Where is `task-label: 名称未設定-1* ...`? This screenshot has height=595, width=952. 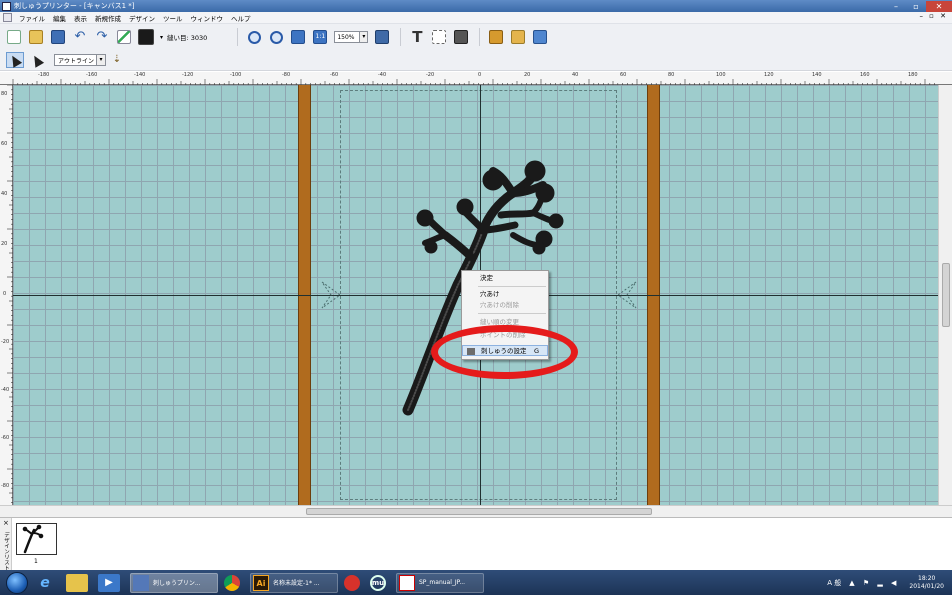 task-label: 名称未設定-1* ... is located at coordinates (296, 583).